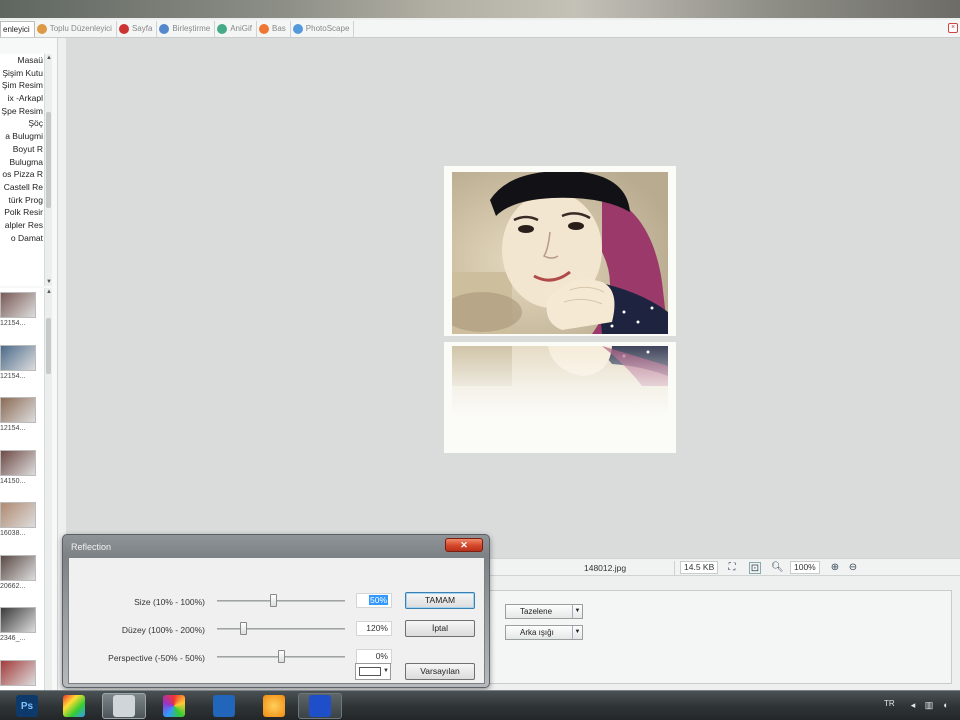  Describe the element at coordinates (274, 600) in the screenshot. I see `size-slider-thumb` at that location.